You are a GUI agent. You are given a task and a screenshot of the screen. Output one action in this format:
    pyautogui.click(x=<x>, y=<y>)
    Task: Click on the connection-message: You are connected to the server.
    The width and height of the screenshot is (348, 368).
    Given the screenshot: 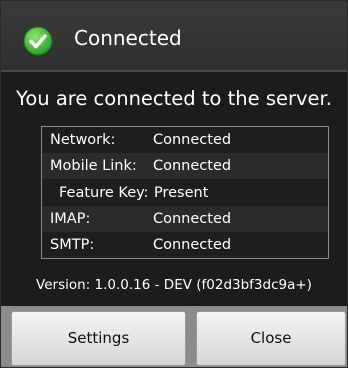 What is the action you would take?
    pyautogui.click(x=174, y=98)
    